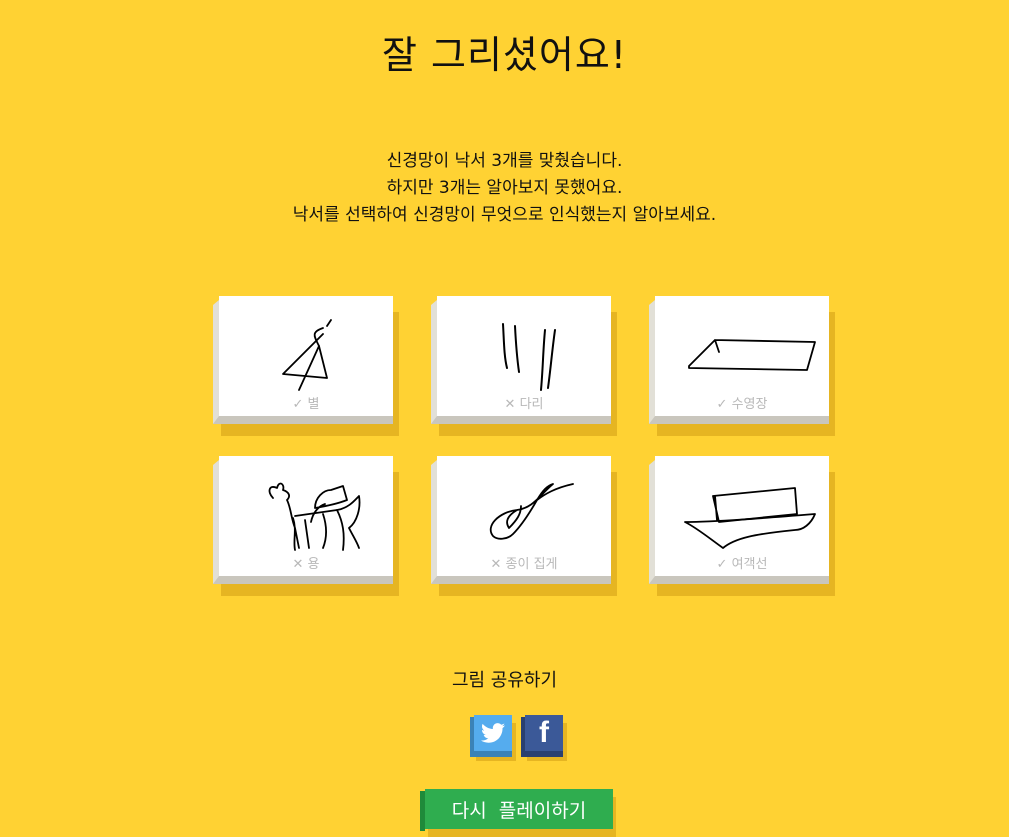 This screenshot has height=837, width=1009. What do you see at coordinates (519, 809) in the screenshot?
I see `replay-label: 다시 플레이하기` at bounding box center [519, 809].